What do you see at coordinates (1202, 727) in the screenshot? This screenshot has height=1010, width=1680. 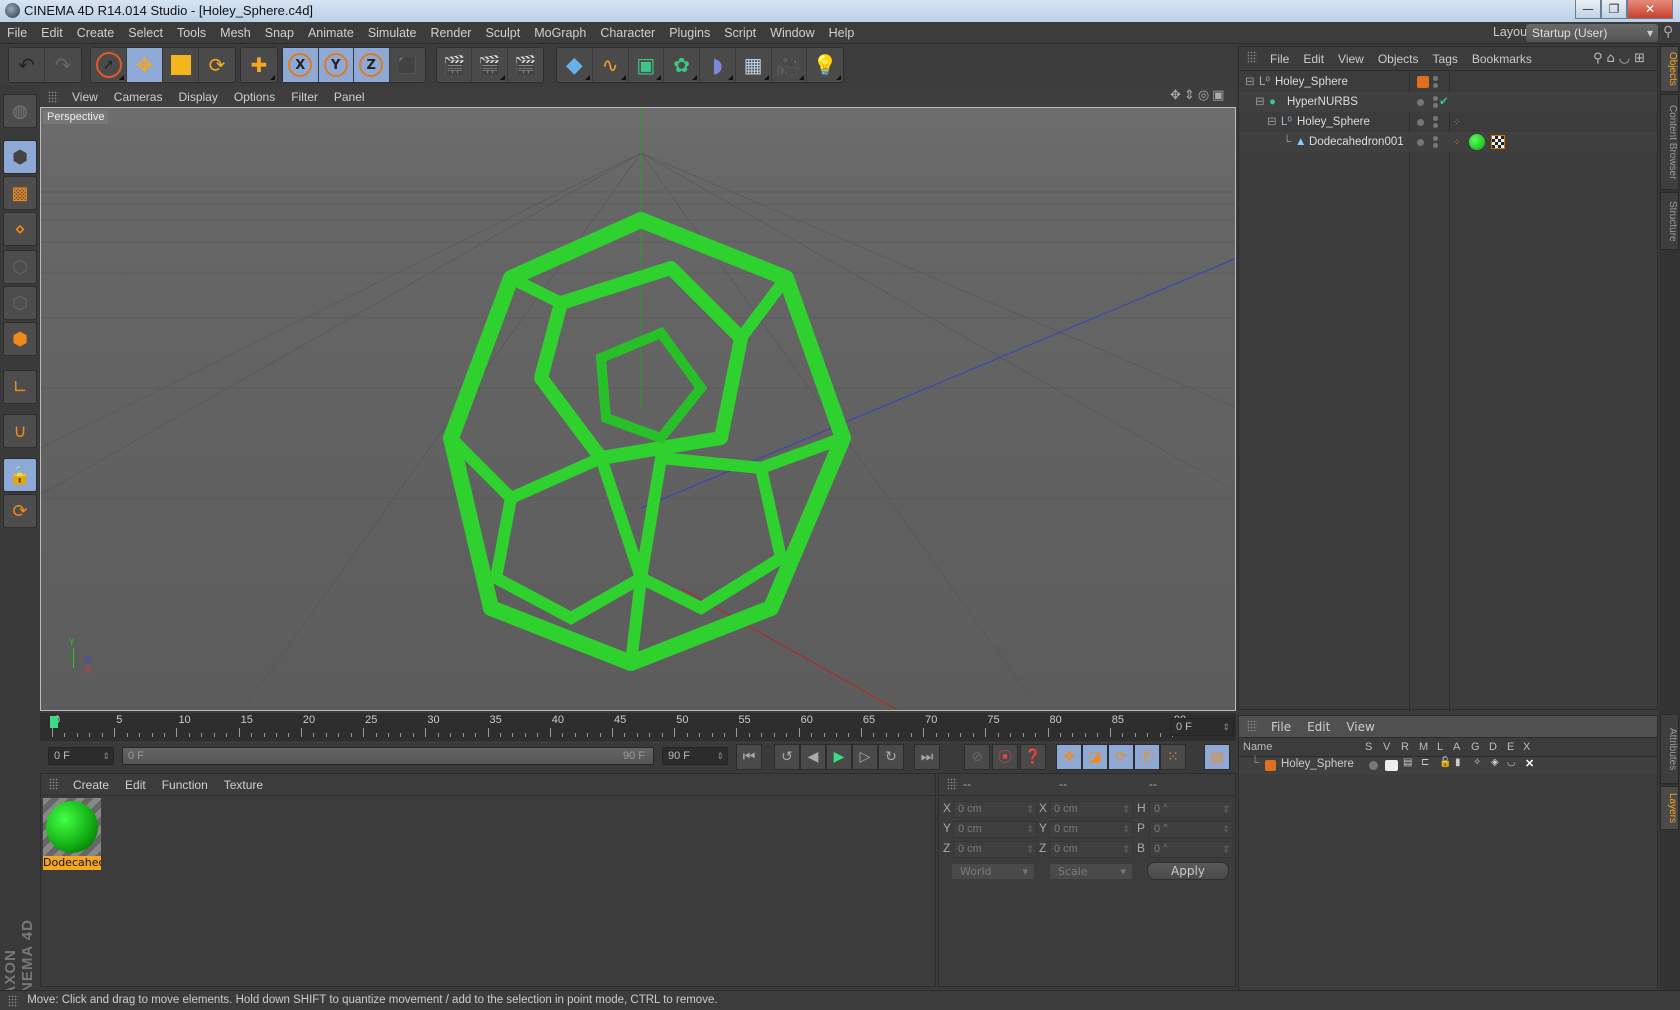 I see `current-frame-field: 0 F ⇕` at bounding box center [1202, 727].